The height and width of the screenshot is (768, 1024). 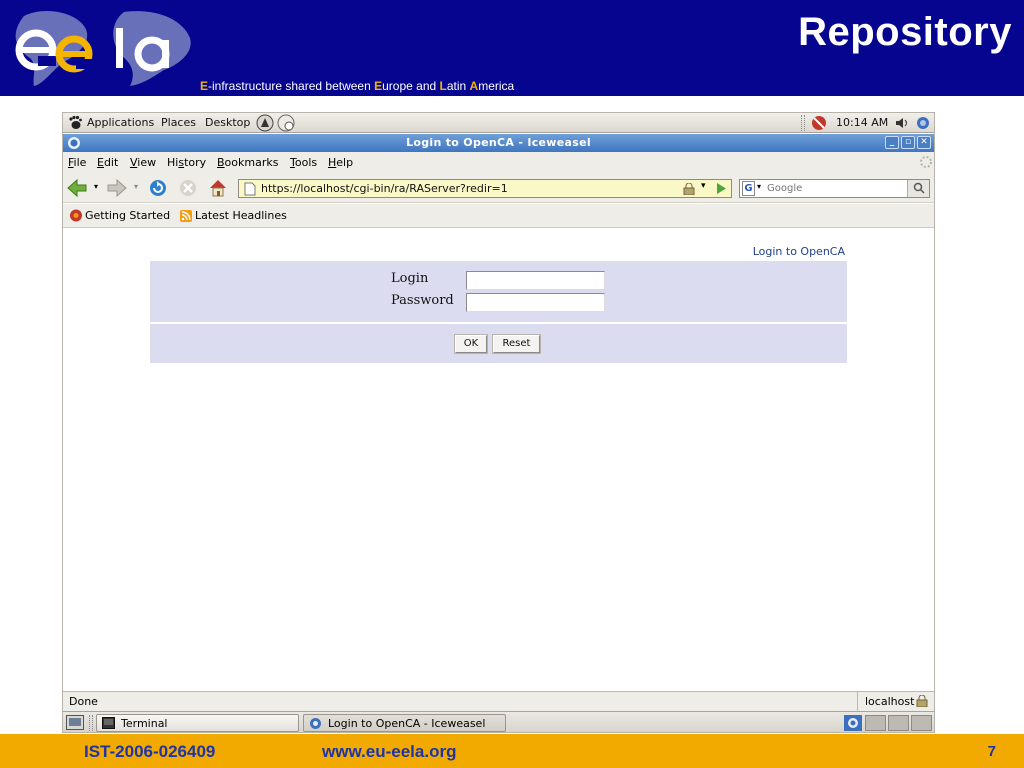 What do you see at coordinates (76, 215) in the screenshot?
I see `getting-started-icon` at bounding box center [76, 215].